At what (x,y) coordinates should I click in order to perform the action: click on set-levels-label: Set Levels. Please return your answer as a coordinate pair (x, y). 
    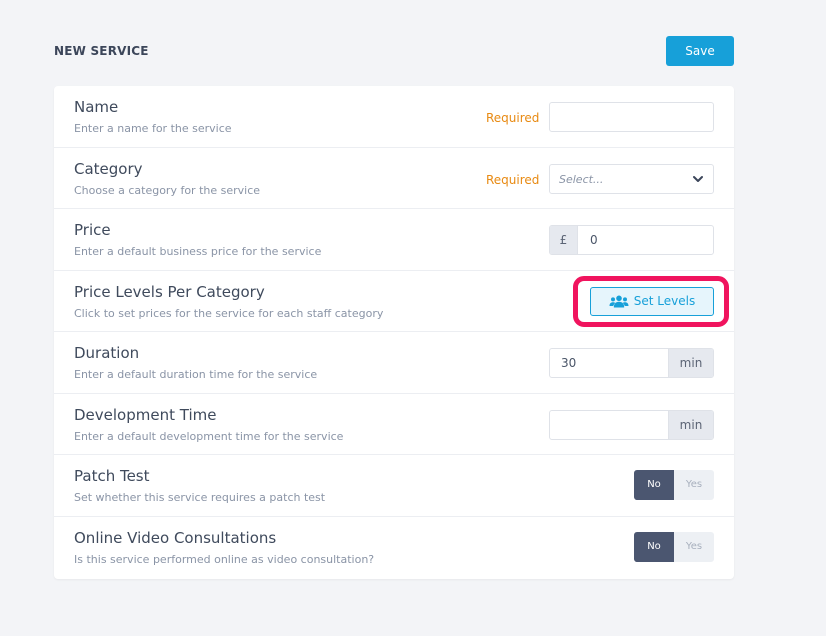
    Looking at the image, I should click on (664, 301).